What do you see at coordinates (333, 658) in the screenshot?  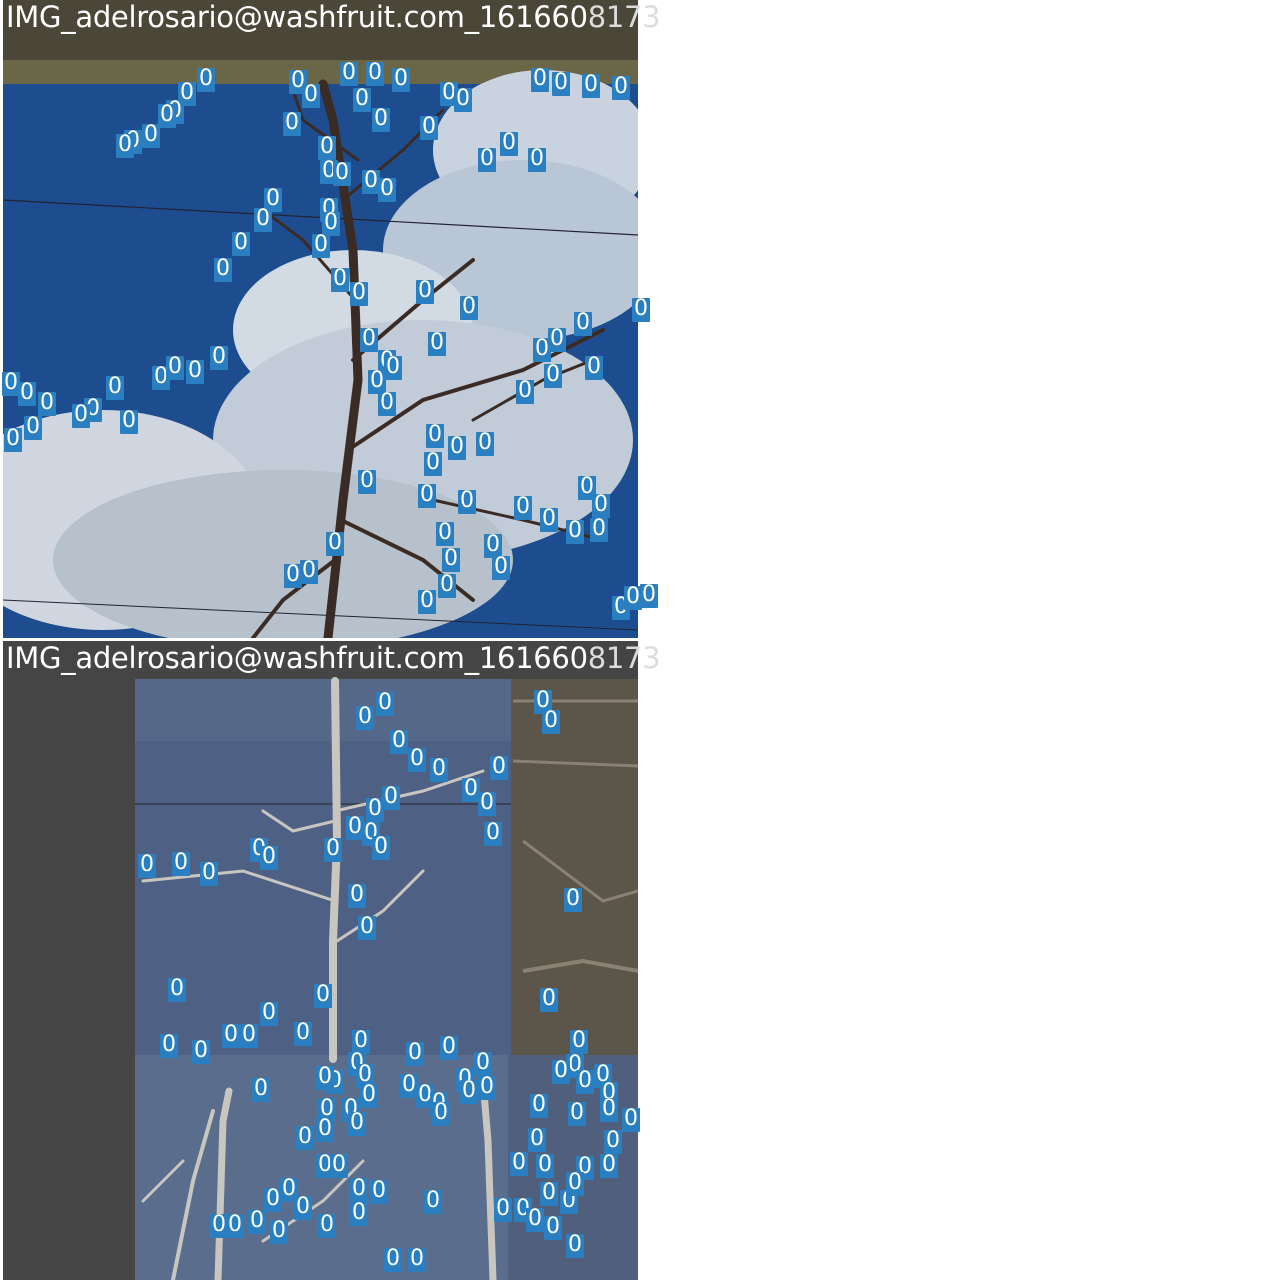 I see `image-filename-caption-bottom: IMG_adelrosario@washfruit.com_1616608173` at bounding box center [333, 658].